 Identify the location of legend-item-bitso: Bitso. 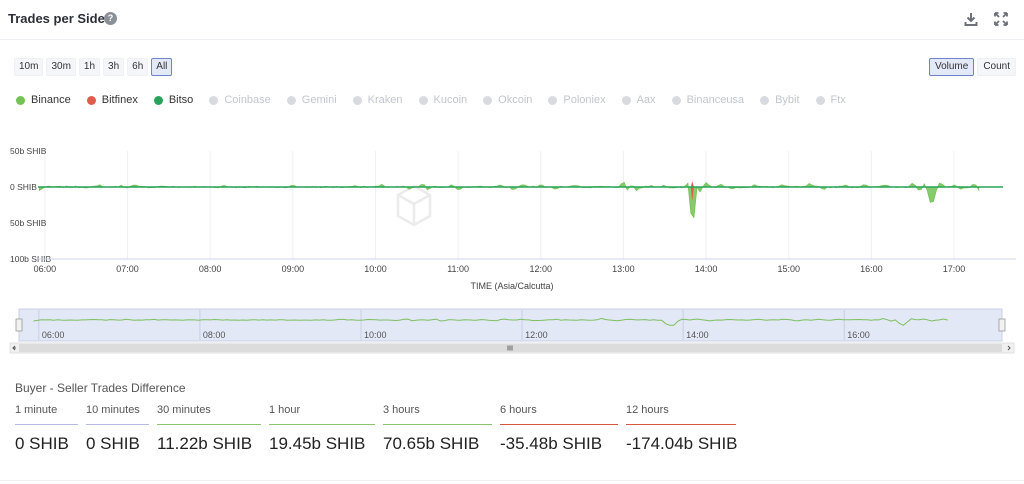
(173, 100).